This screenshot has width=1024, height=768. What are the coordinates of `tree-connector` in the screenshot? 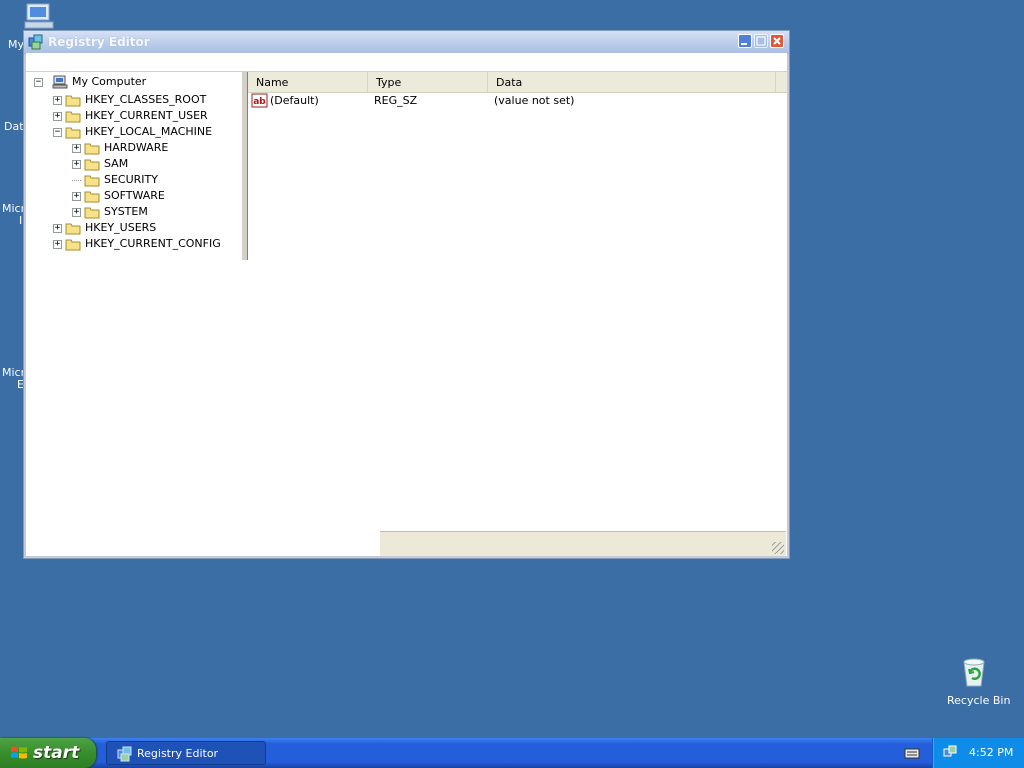 It's located at (76, 180).